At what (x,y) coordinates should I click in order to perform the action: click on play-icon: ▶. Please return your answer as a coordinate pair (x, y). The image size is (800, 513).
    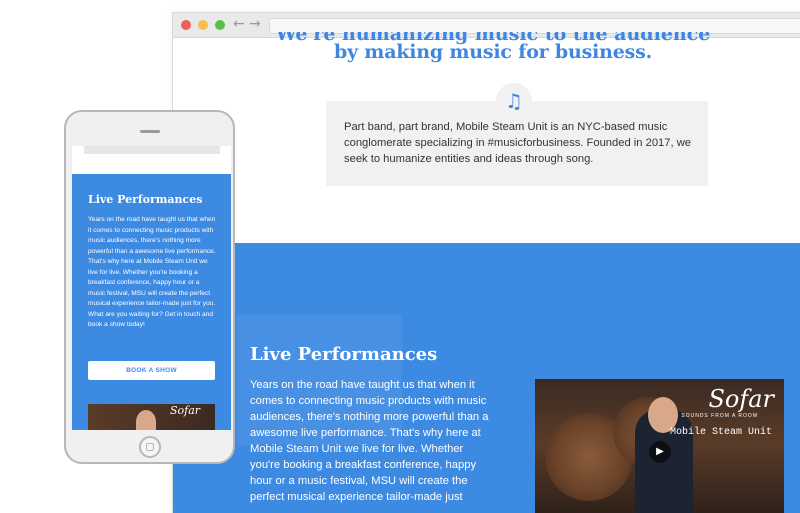
    Looking at the image, I should click on (660, 452).